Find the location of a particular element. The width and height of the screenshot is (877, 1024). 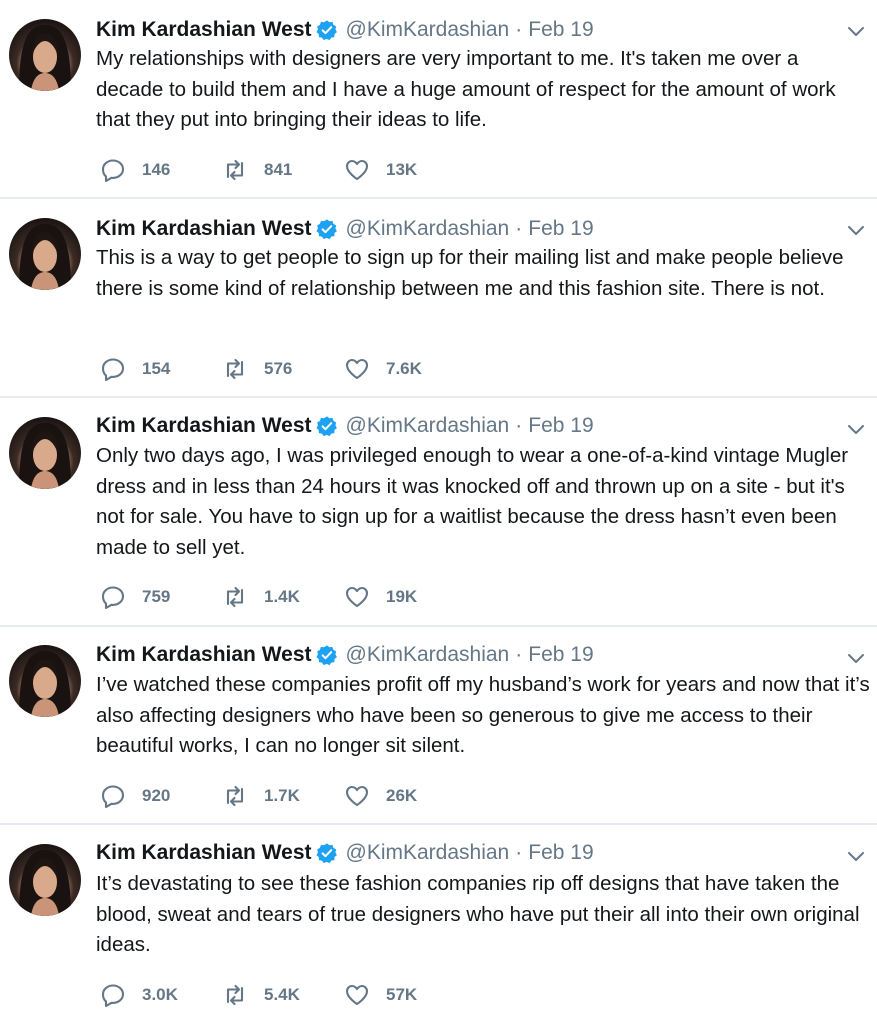

retweet-button: 841 is located at coordinates (283, 170).